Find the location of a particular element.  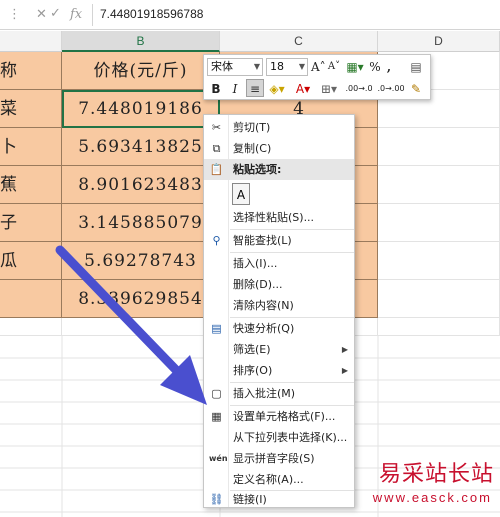

menu-item-quick-analysis: ▤ 快速分析(Q) is located at coordinates (279, 328).